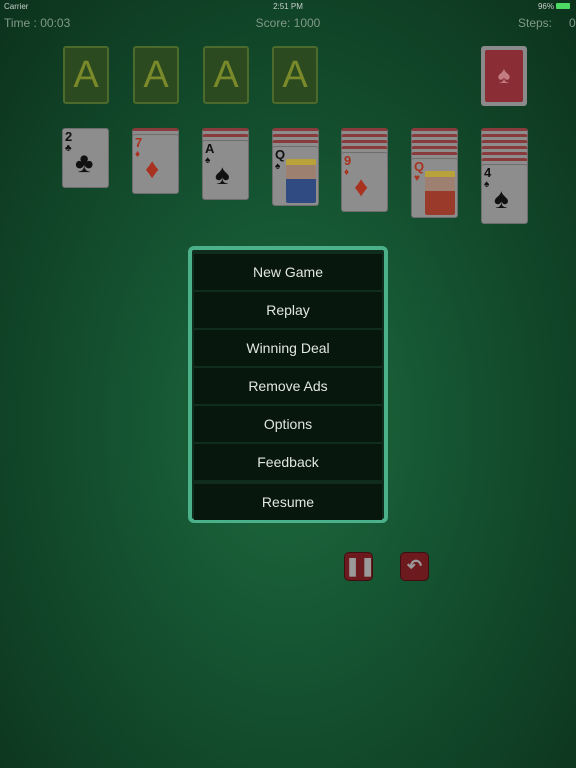  I want to click on card-rank: 2, so click(69, 136).